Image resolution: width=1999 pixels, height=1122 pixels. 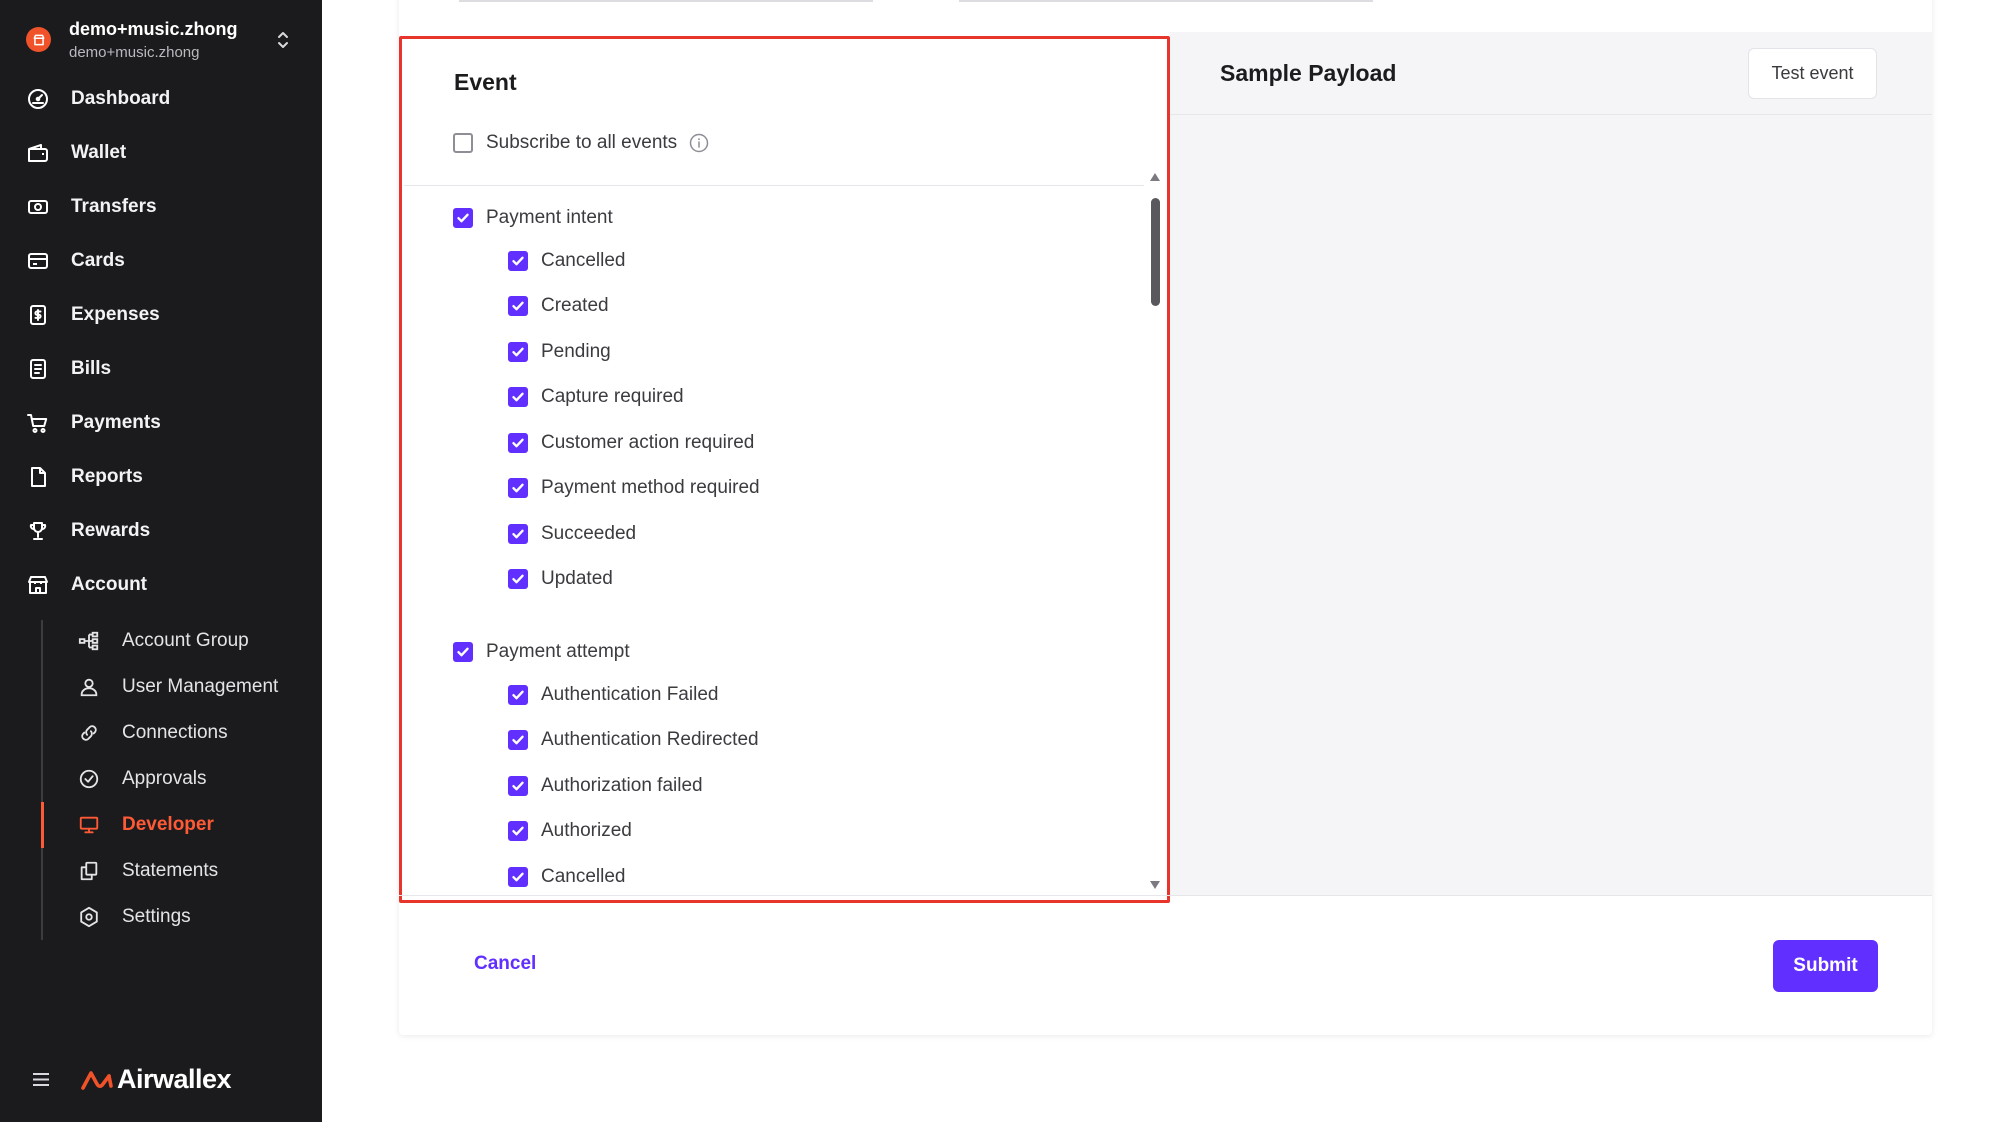 What do you see at coordinates (774, 832) in the screenshot?
I see `event-row: Authorized` at bounding box center [774, 832].